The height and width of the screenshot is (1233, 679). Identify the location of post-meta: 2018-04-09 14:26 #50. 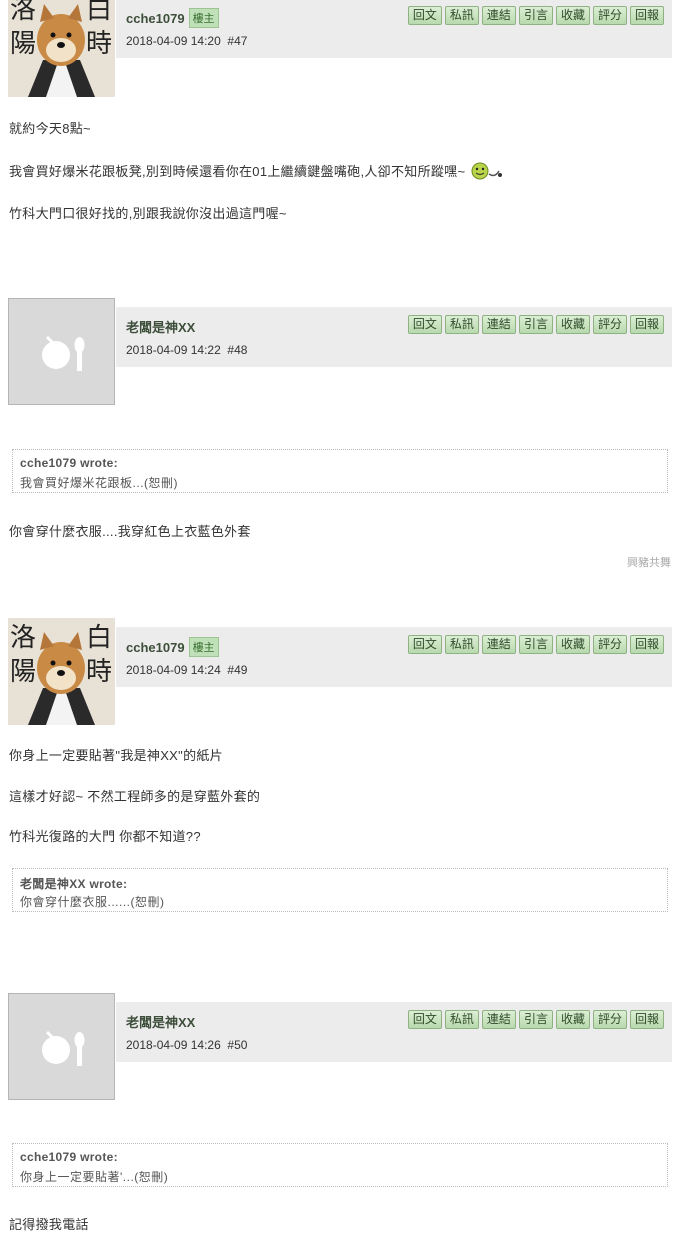
(186, 1045).